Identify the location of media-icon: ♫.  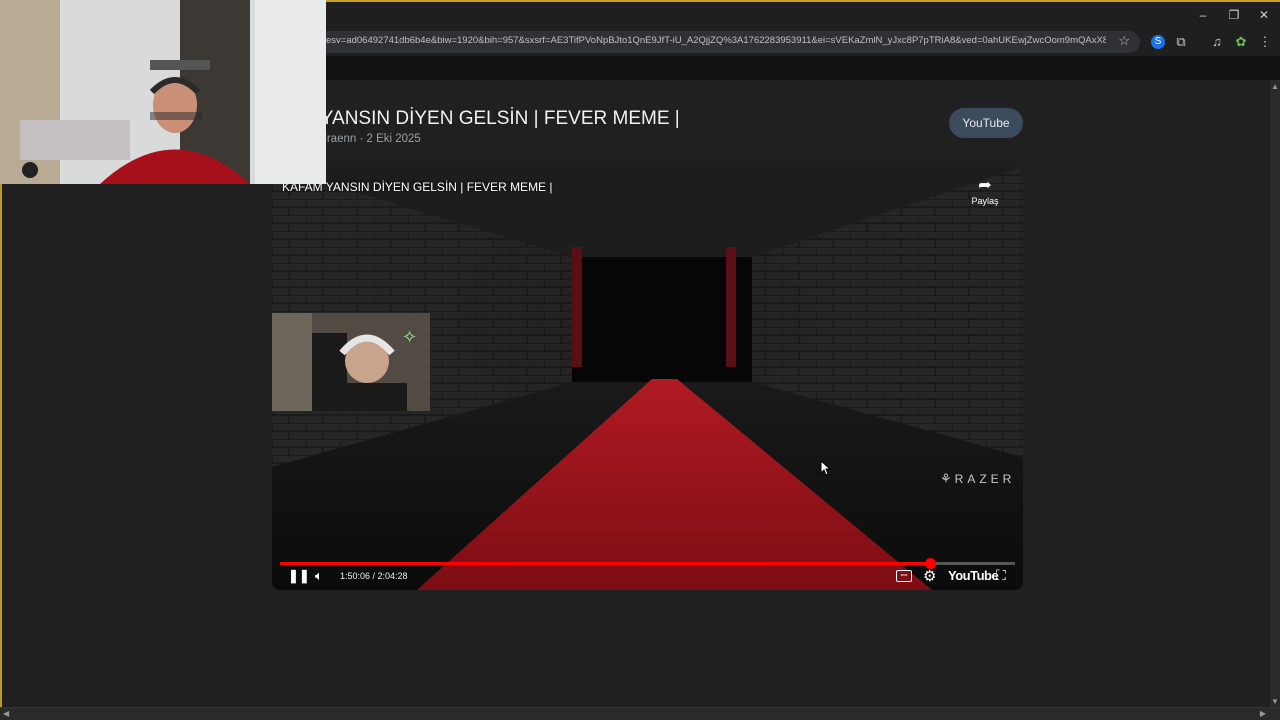
(1217, 42).